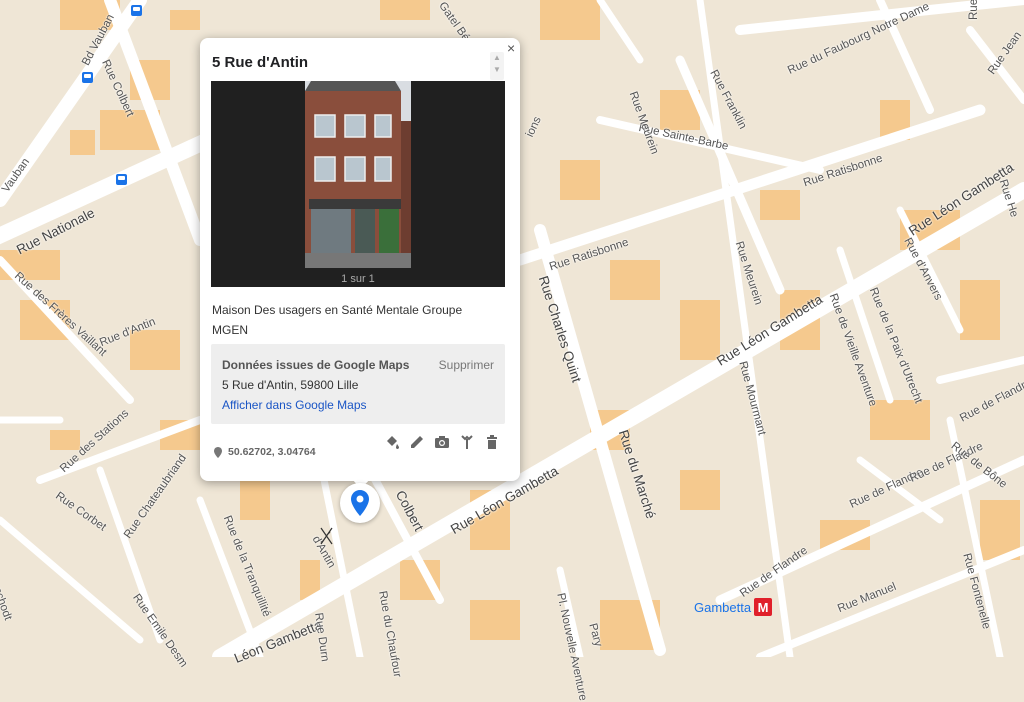 This screenshot has height=702, width=1024. What do you see at coordinates (417, 442) in the screenshot?
I see `pencil-icon` at bounding box center [417, 442].